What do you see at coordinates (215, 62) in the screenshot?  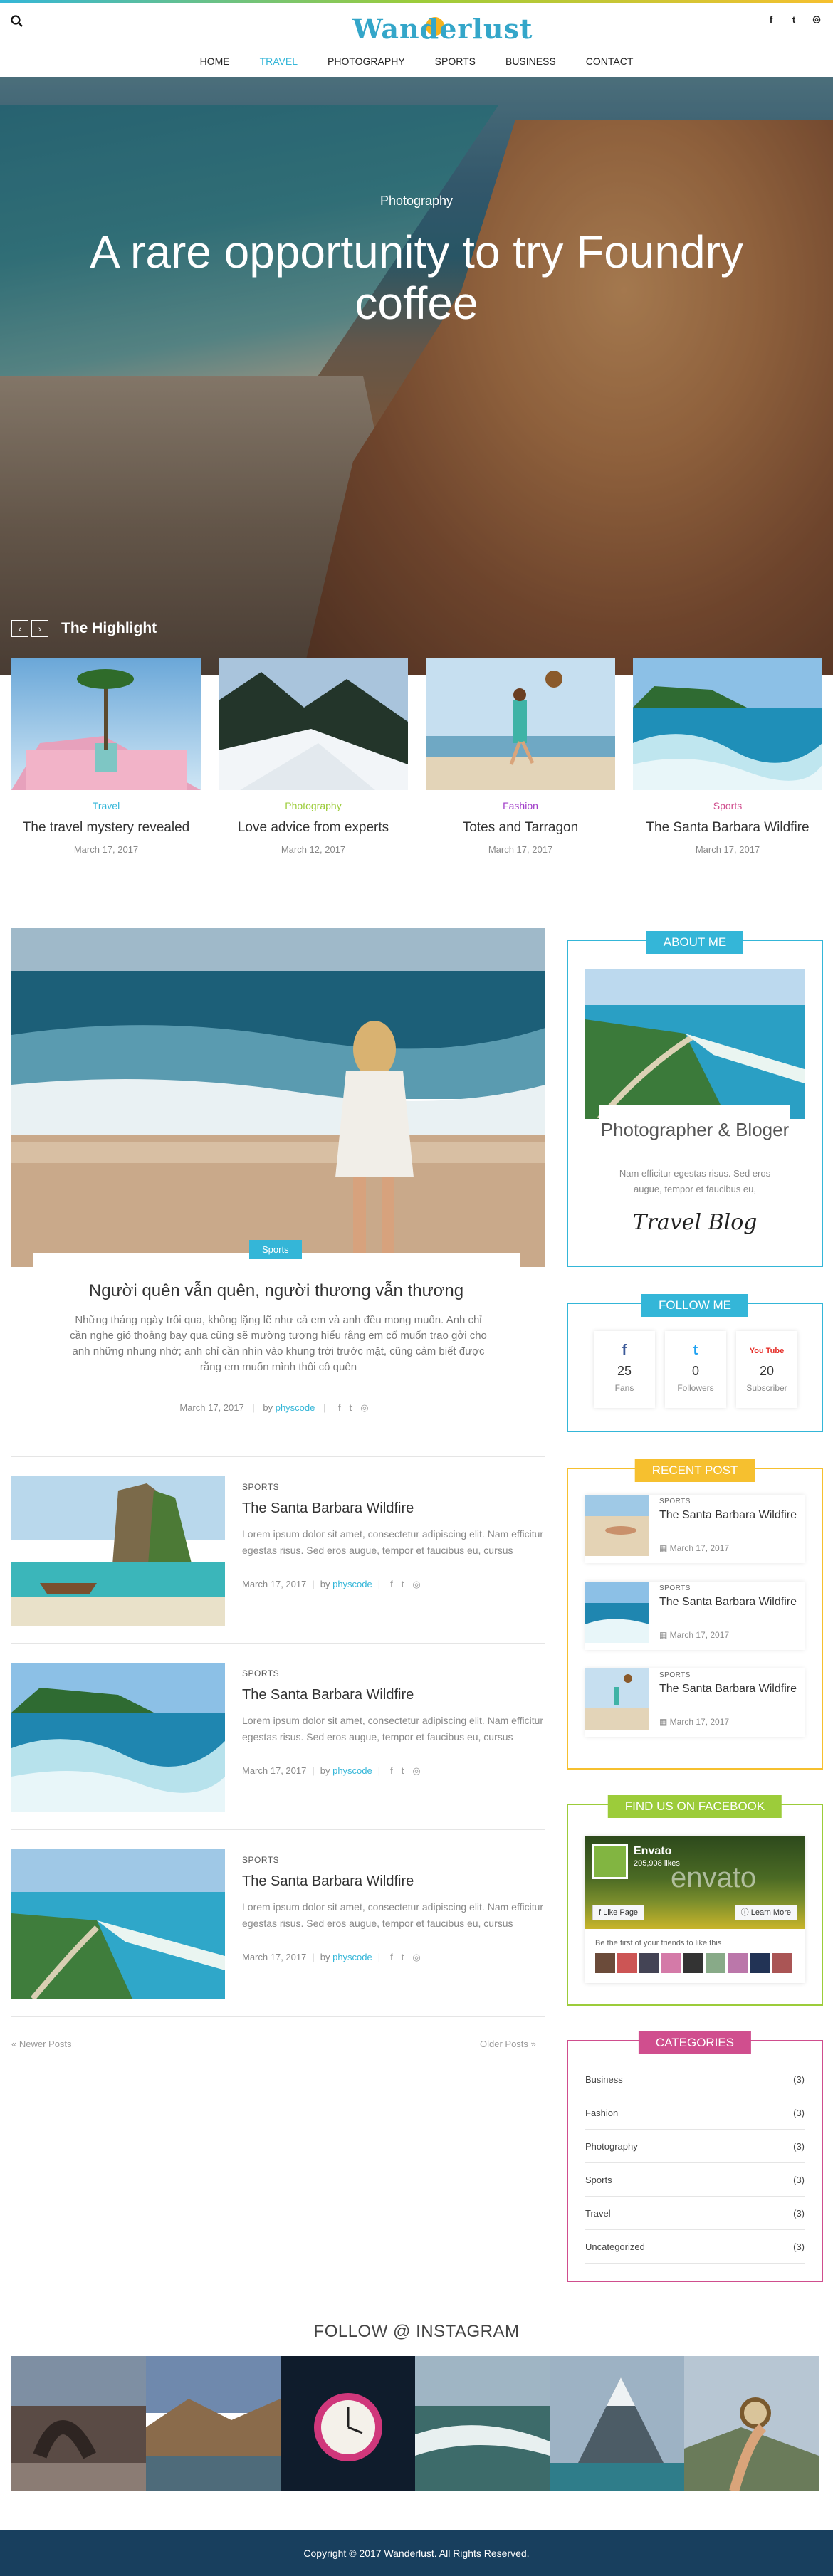 I see `nav-home: HOME` at bounding box center [215, 62].